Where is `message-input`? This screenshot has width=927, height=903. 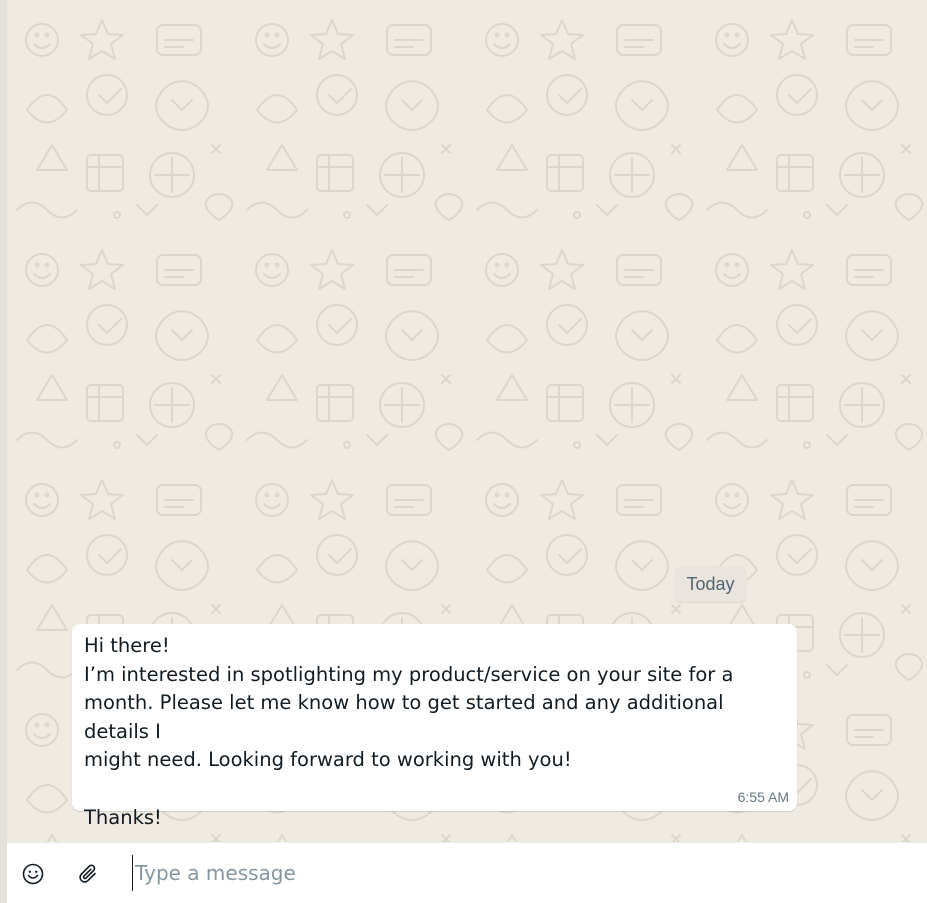
message-input is located at coordinates (523, 873).